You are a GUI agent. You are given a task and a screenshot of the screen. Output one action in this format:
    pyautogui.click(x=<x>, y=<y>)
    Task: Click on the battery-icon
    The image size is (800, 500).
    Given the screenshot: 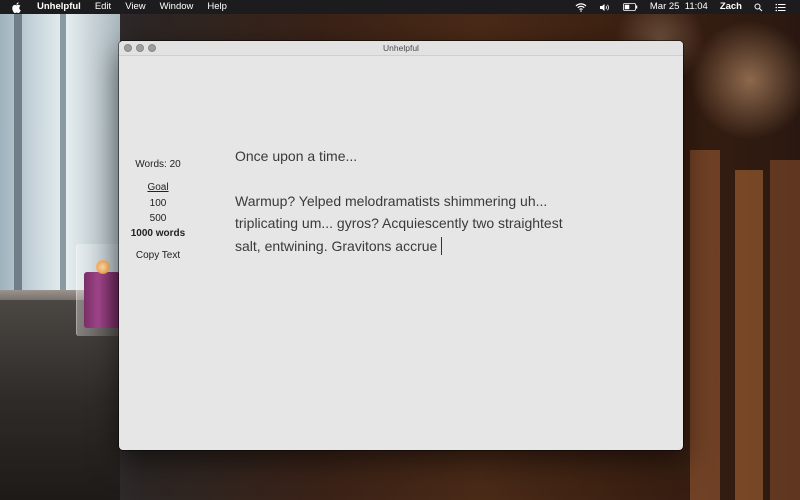 What is the action you would take?
    pyautogui.click(x=630, y=7)
    